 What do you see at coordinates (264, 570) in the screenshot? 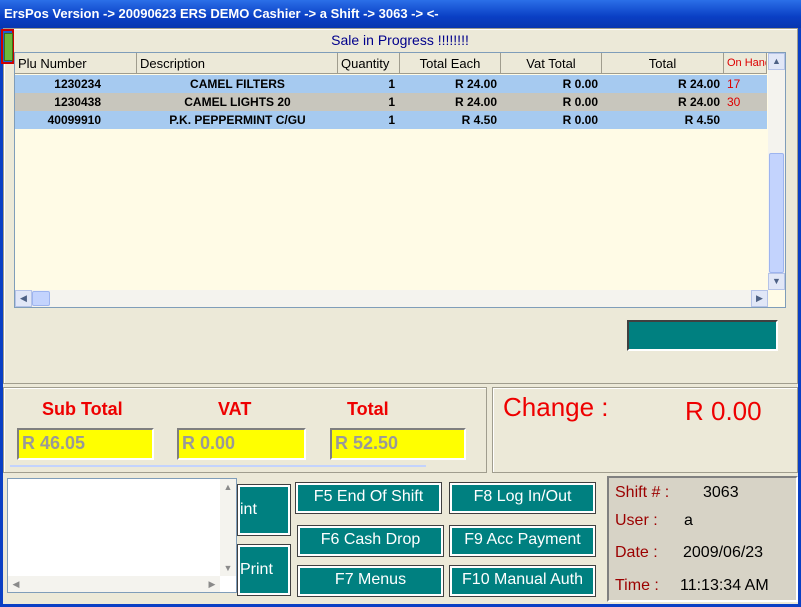
I see `print-button: Print` at bounding box center [264, 570].